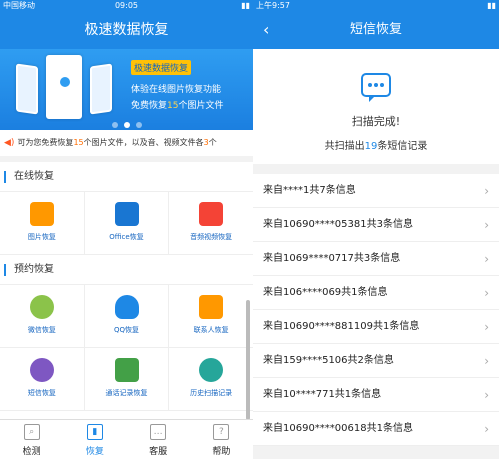 This screenshot has height=459, width=499. What do you see at coordinates (126, 177) in the screenshot?
I see `section-online-title: 在线恢复` at bounding box center [126, 177].